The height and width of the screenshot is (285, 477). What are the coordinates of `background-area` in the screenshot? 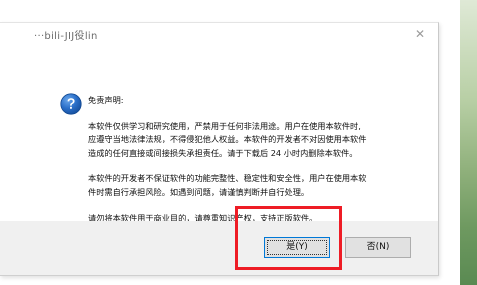 It's located at (450, 142).